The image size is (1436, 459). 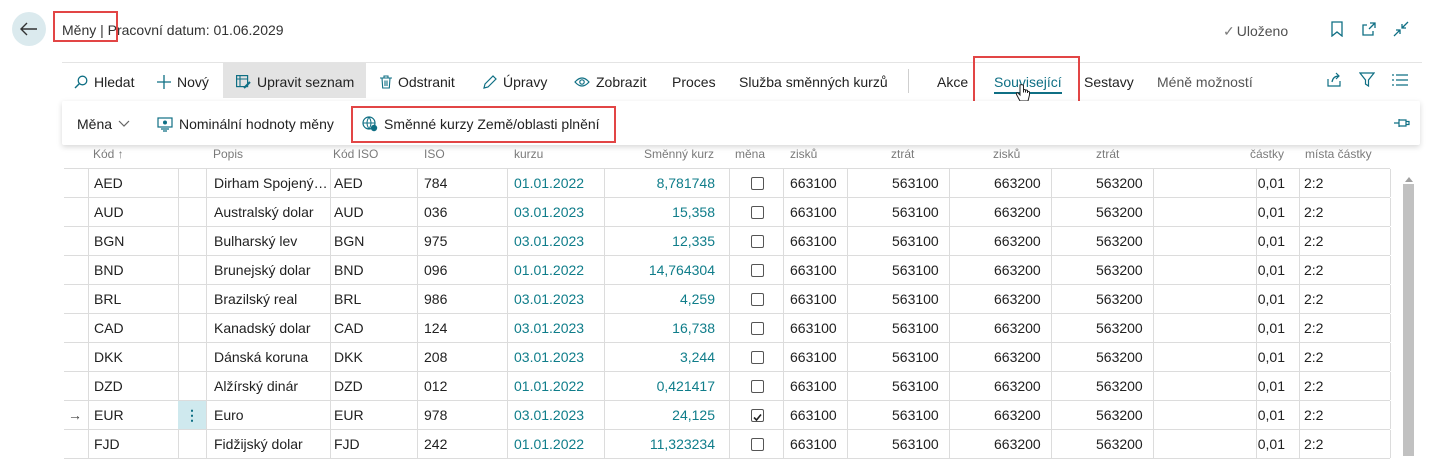 What do you see at coordinates (355, 154) in the screenshot?
I see `col-iso-code: Kód ISO` at bounding box center [355, 154].